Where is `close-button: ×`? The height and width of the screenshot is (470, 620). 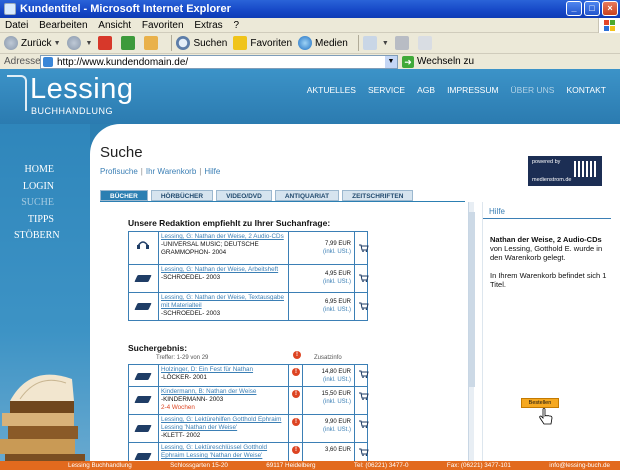
close-button: × is located at coordinates (610, 8).